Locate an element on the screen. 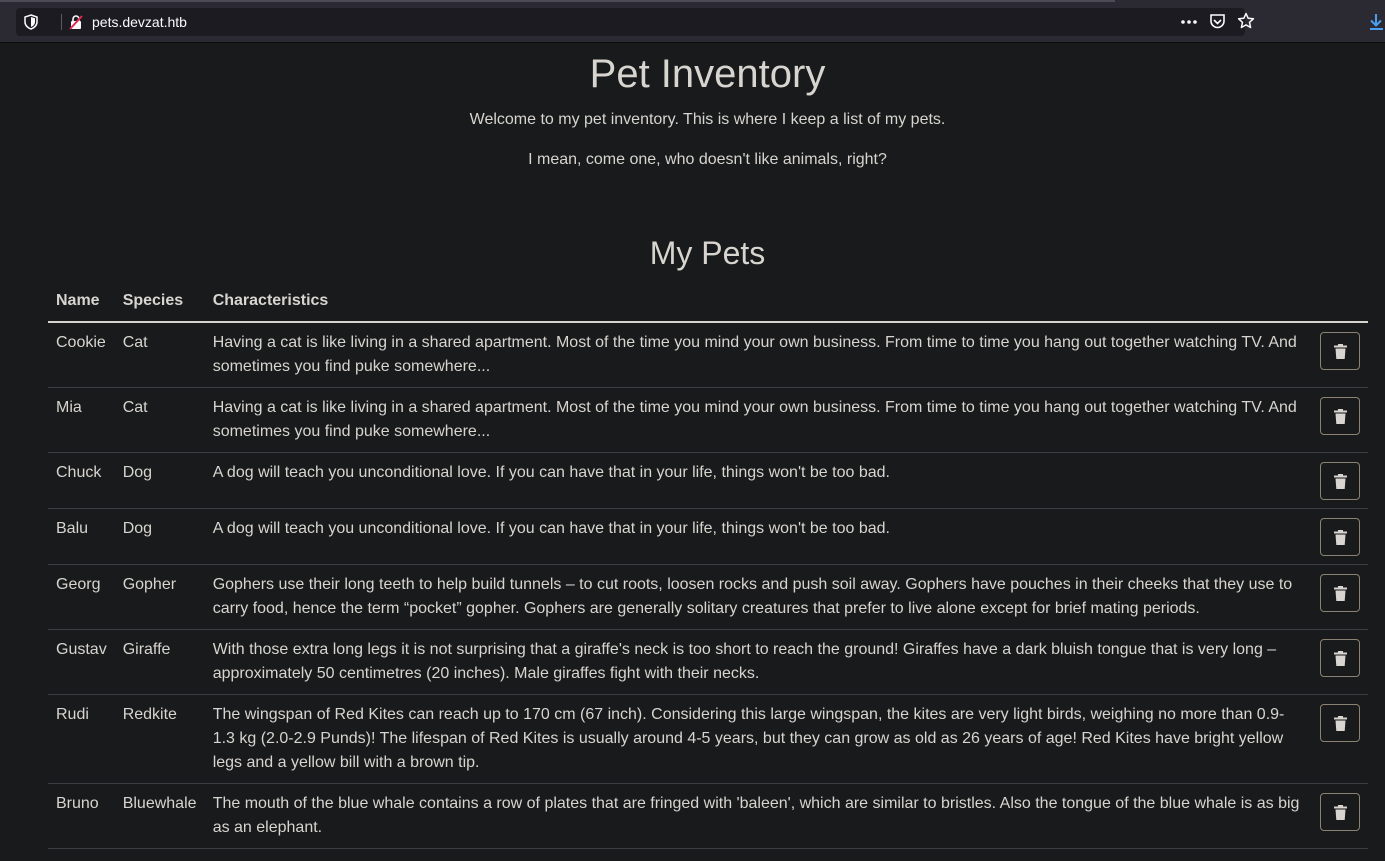  download-arrow-icon is located at coordinates (1376, 22).